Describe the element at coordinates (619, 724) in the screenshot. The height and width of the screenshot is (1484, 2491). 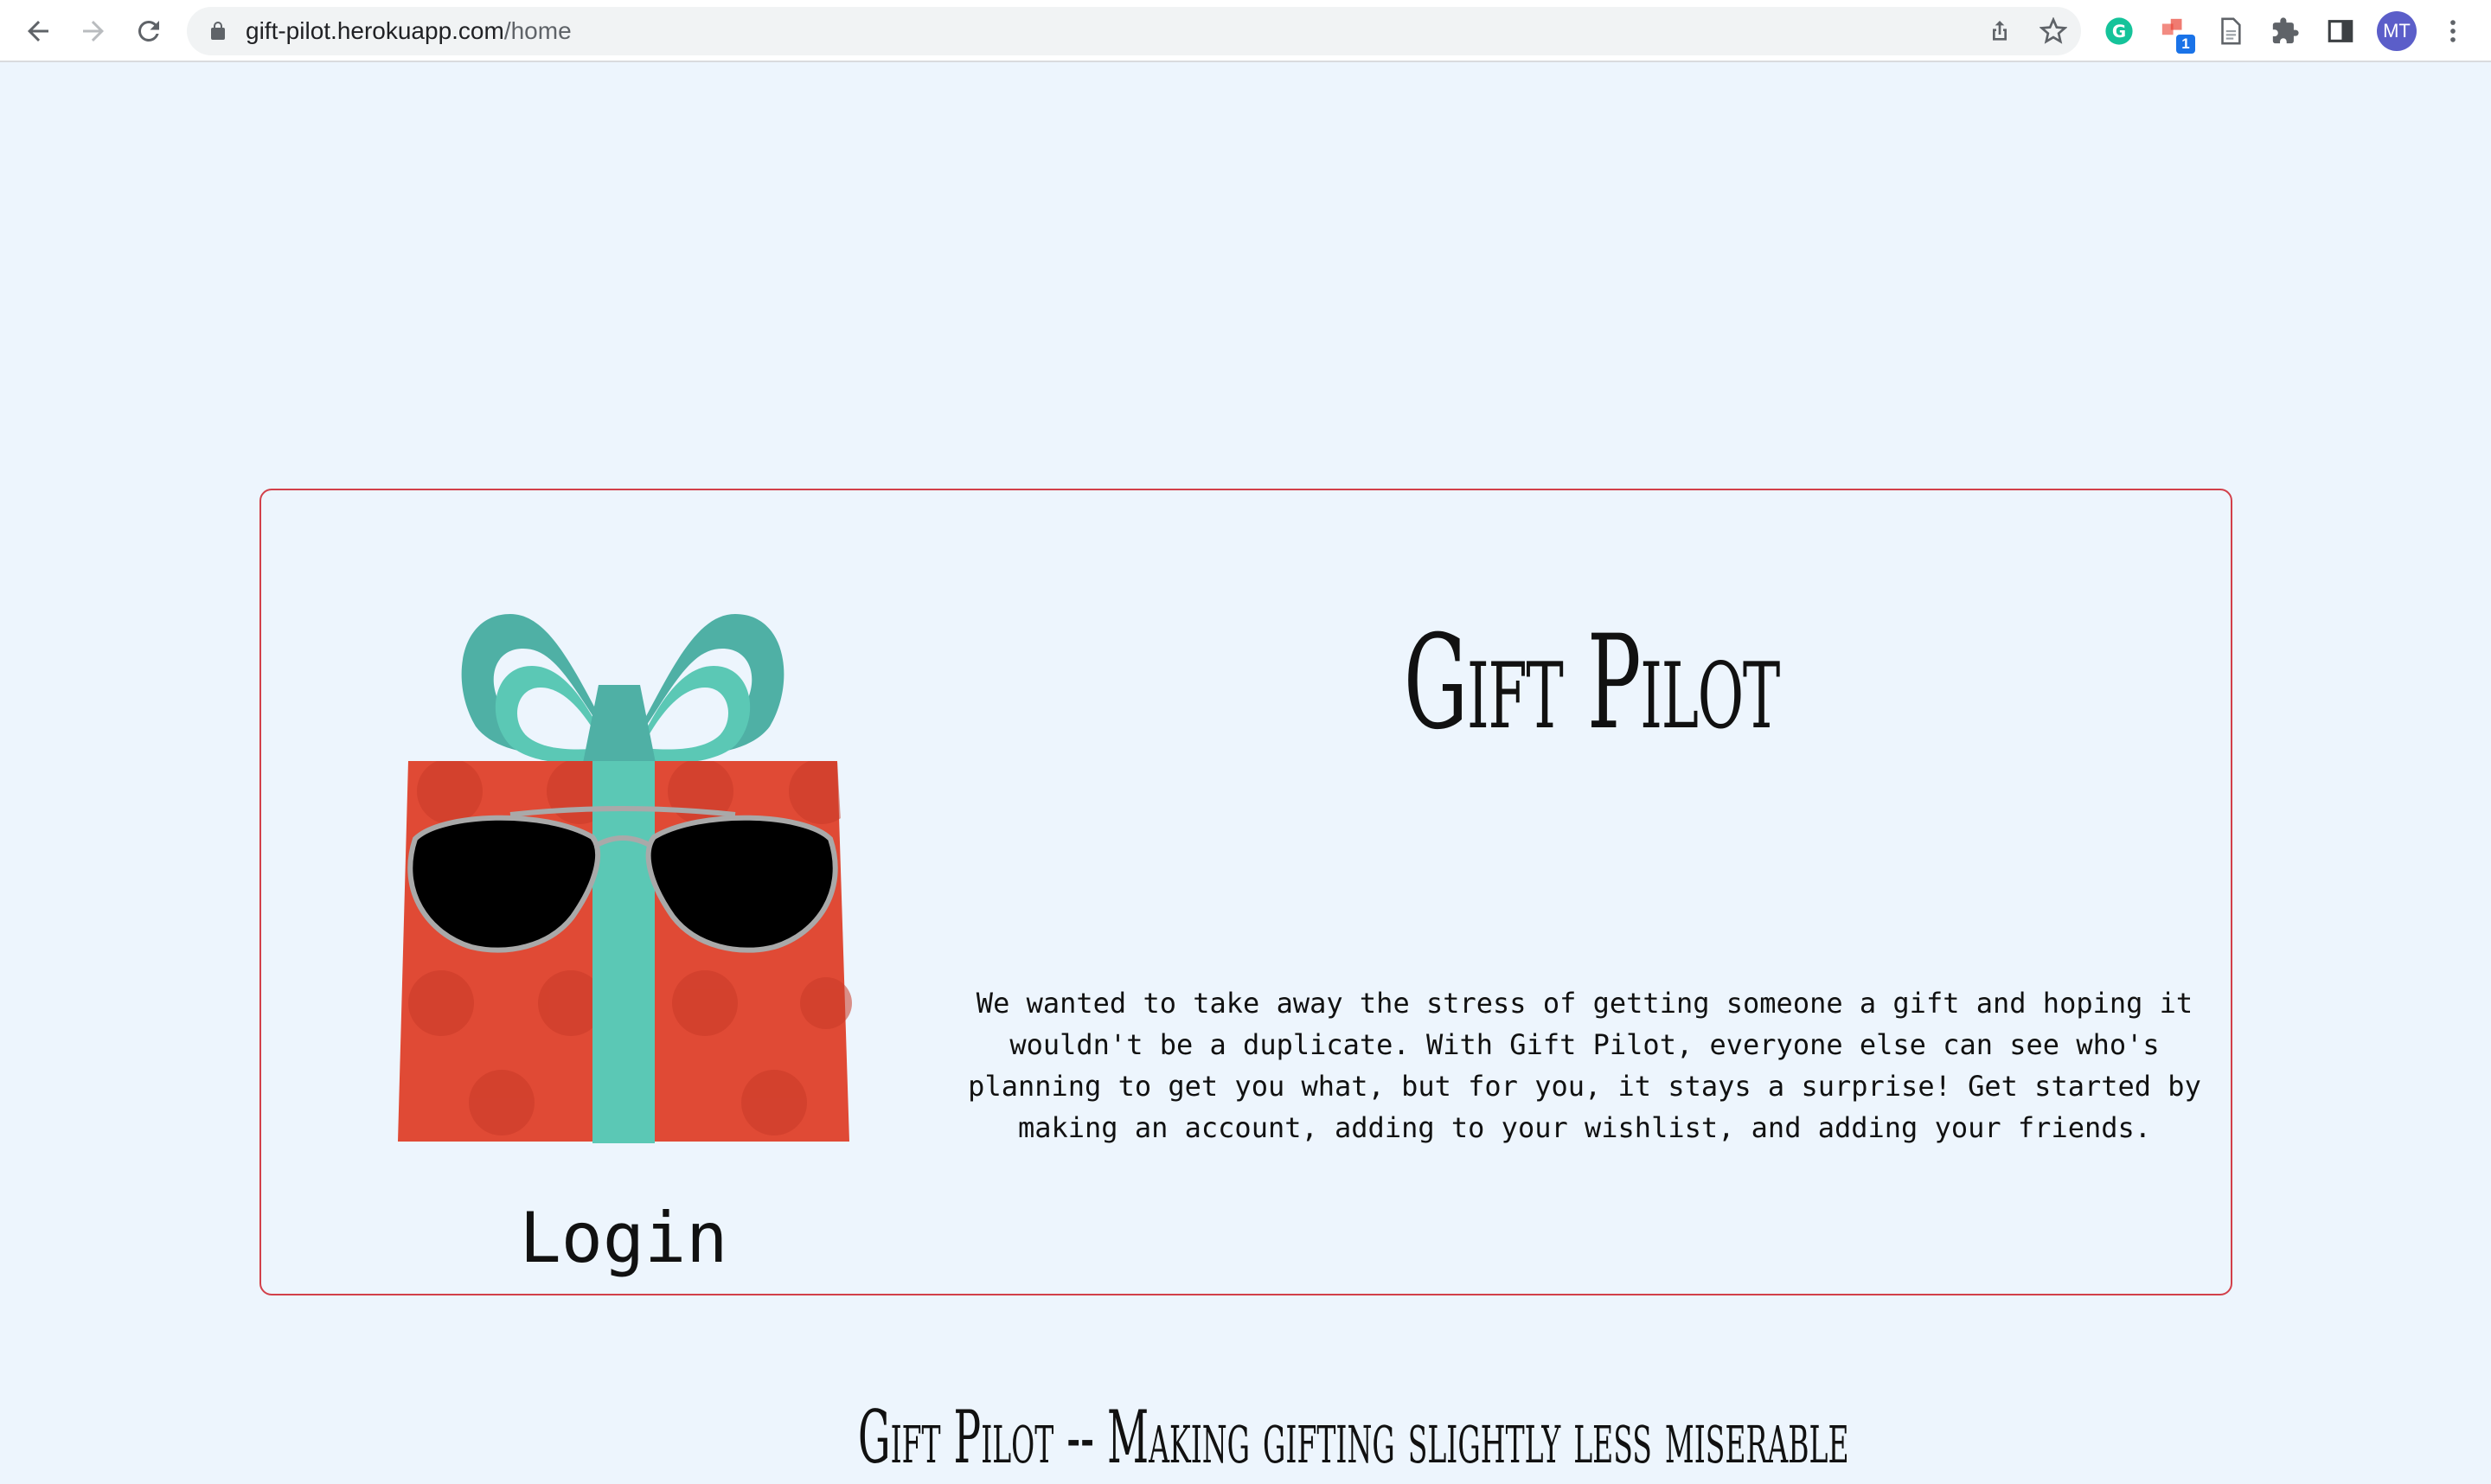
I see `ribbon-knot` at that location.